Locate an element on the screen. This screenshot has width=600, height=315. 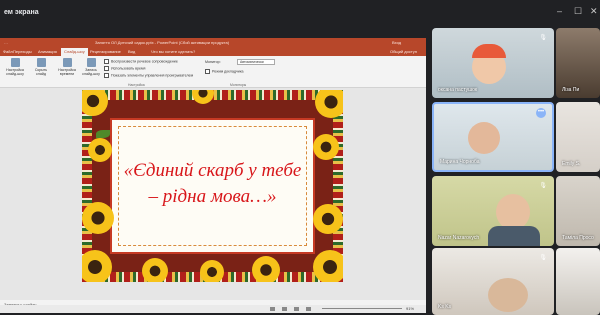
use-timings-checkbox: Использовать время is located at coordinates (124, 68).